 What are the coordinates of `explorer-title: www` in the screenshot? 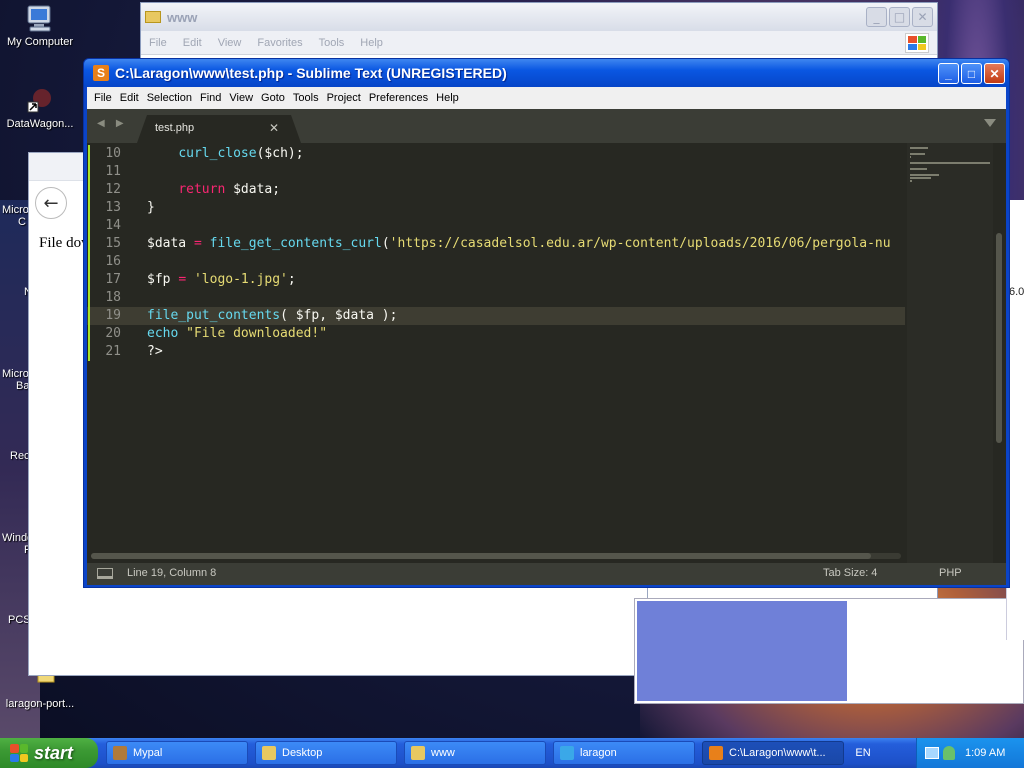 It's located at (182, 17).